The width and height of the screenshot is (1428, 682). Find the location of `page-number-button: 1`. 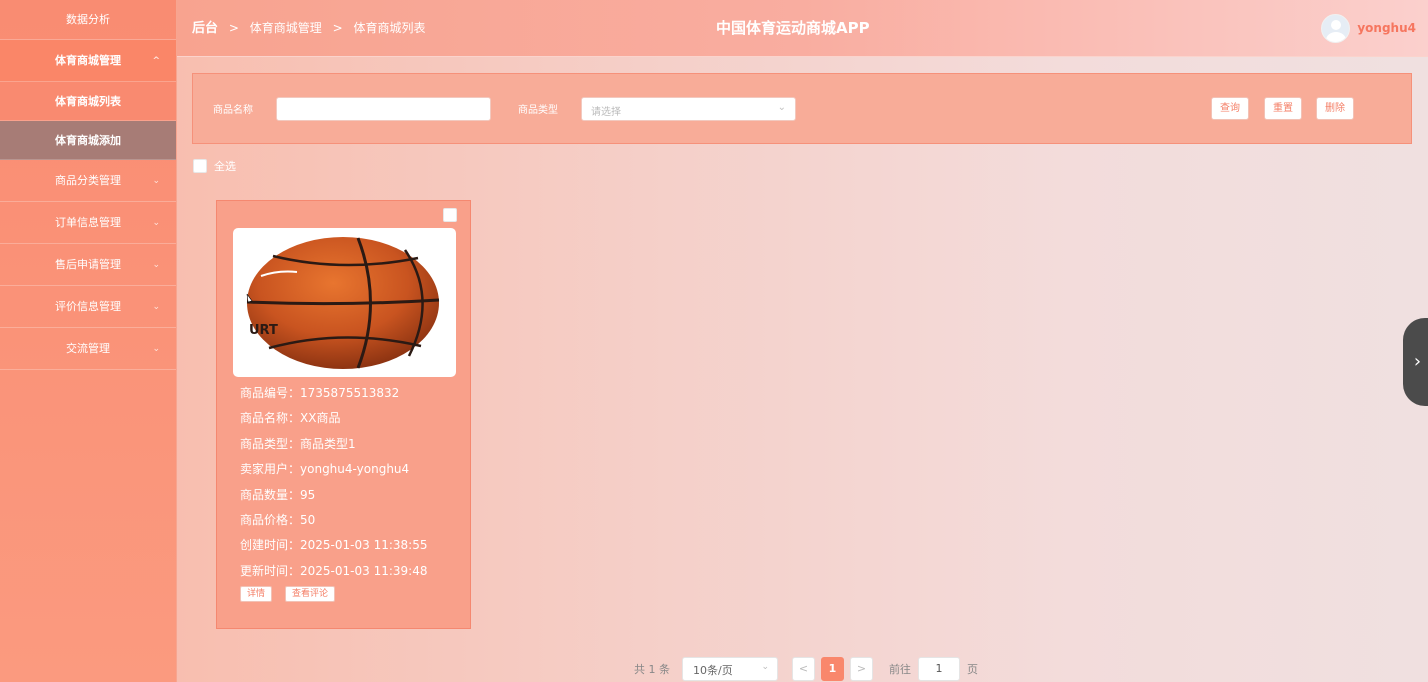

page-number-button: 1 is located at coordinates (832, 668).